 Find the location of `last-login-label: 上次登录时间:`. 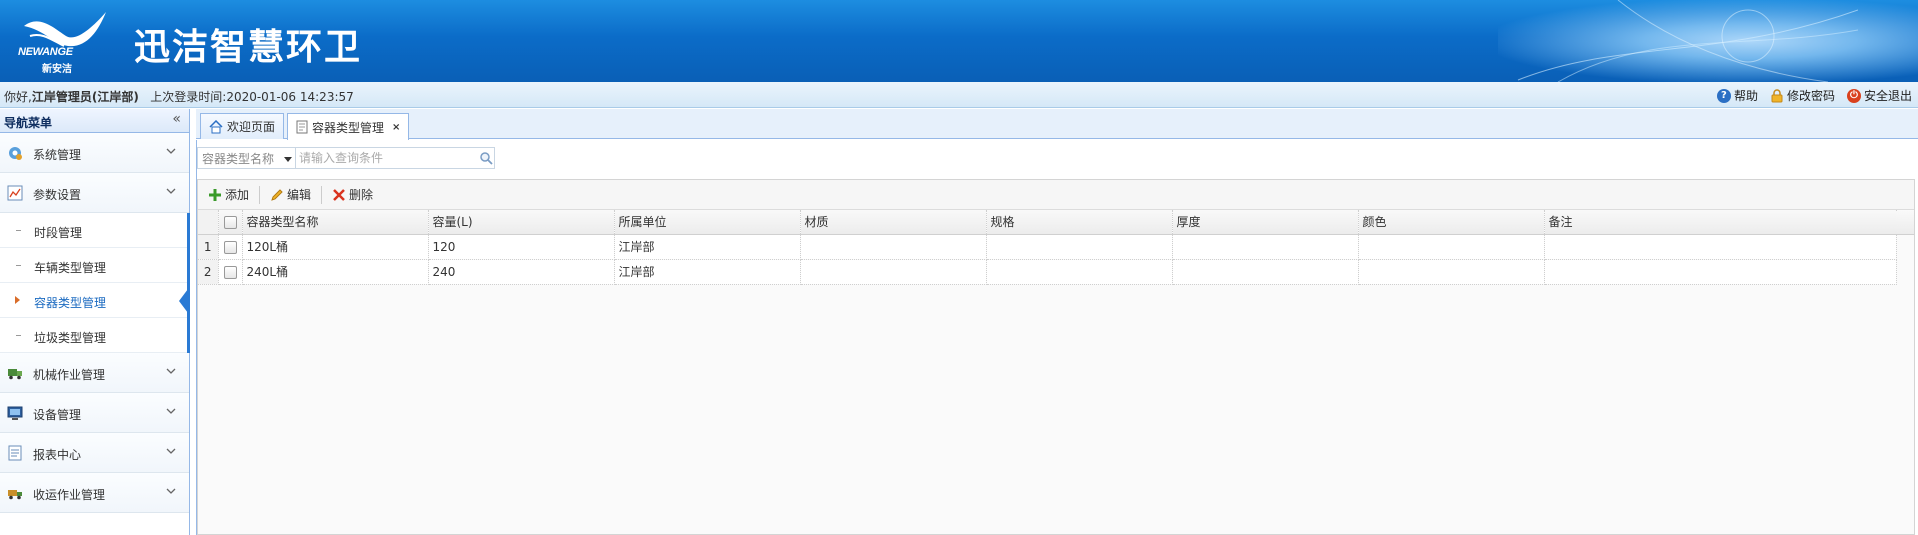

last-login-label: 上次登录时间: is located at coordinates (188, 97).